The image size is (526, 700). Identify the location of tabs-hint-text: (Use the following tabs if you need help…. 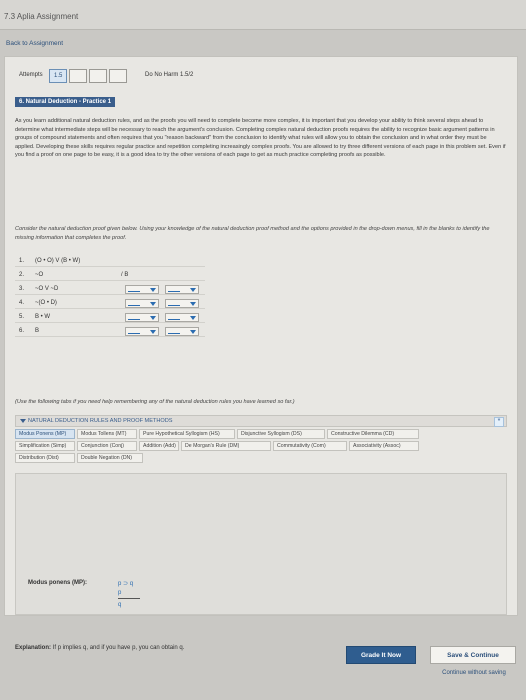
(155, 402).